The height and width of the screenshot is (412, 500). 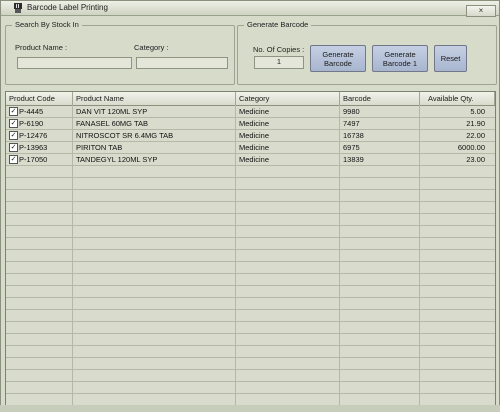 I want to click on column-header-product-name: Product Name, so click(x=154, y=98).